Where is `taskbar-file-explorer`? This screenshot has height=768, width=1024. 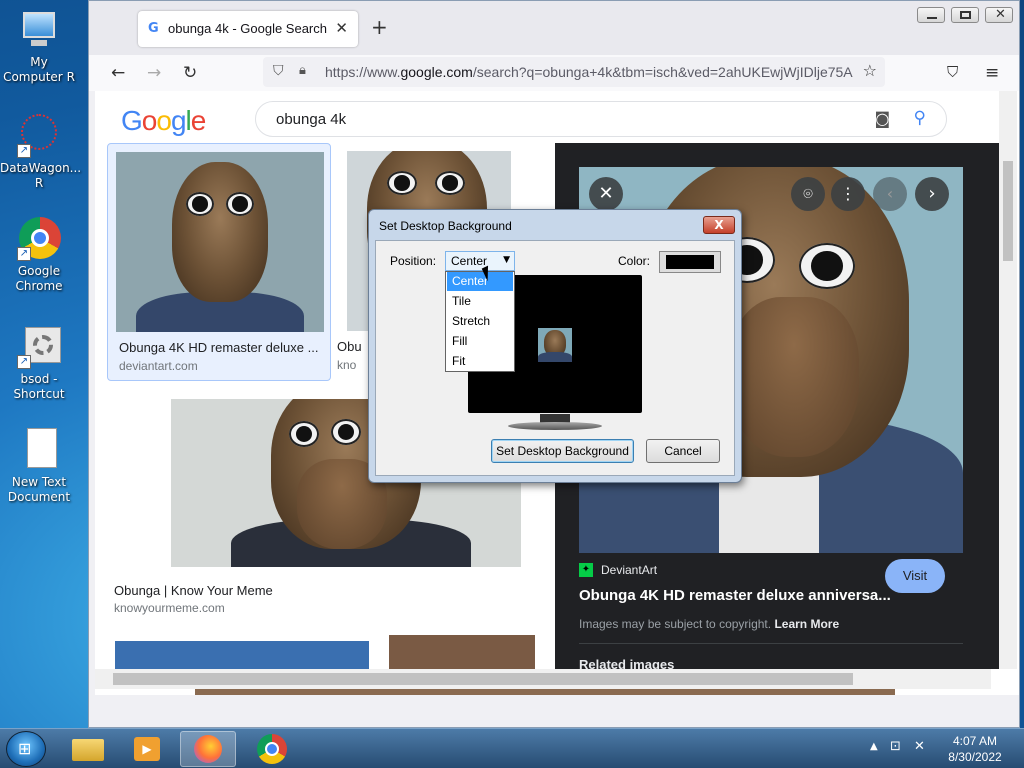
taskbar-file-explorer is located at coordinates (88, 749).